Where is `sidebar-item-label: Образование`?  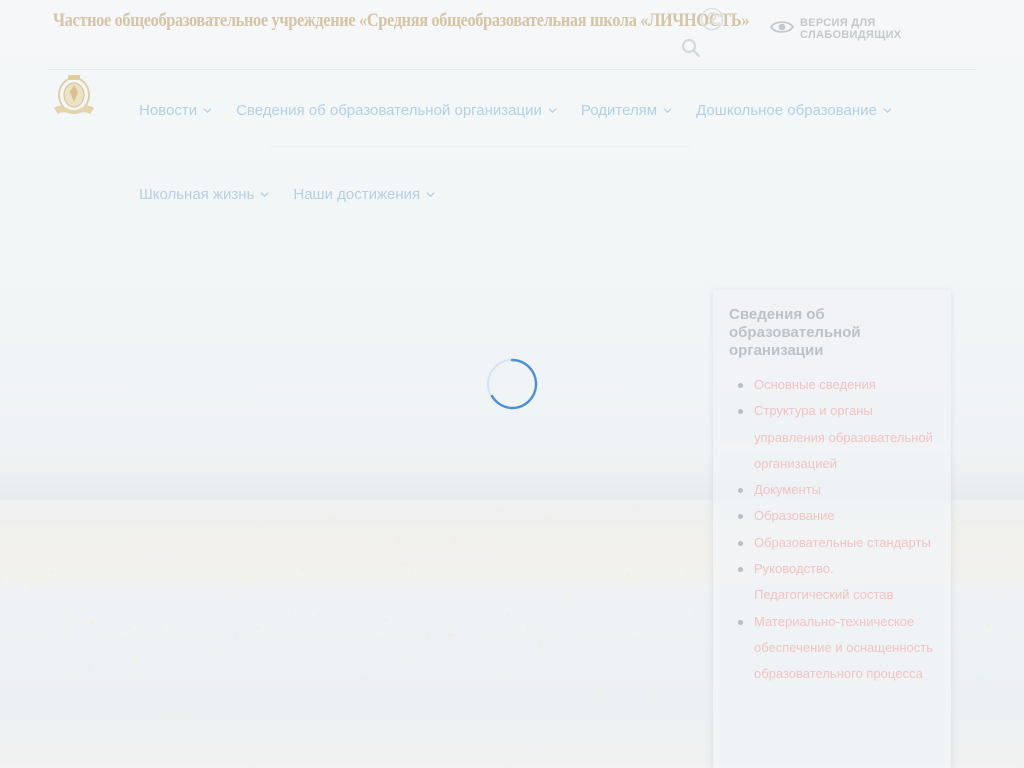 sidebar-item-label: Образование is located at coordinates (794, 516).